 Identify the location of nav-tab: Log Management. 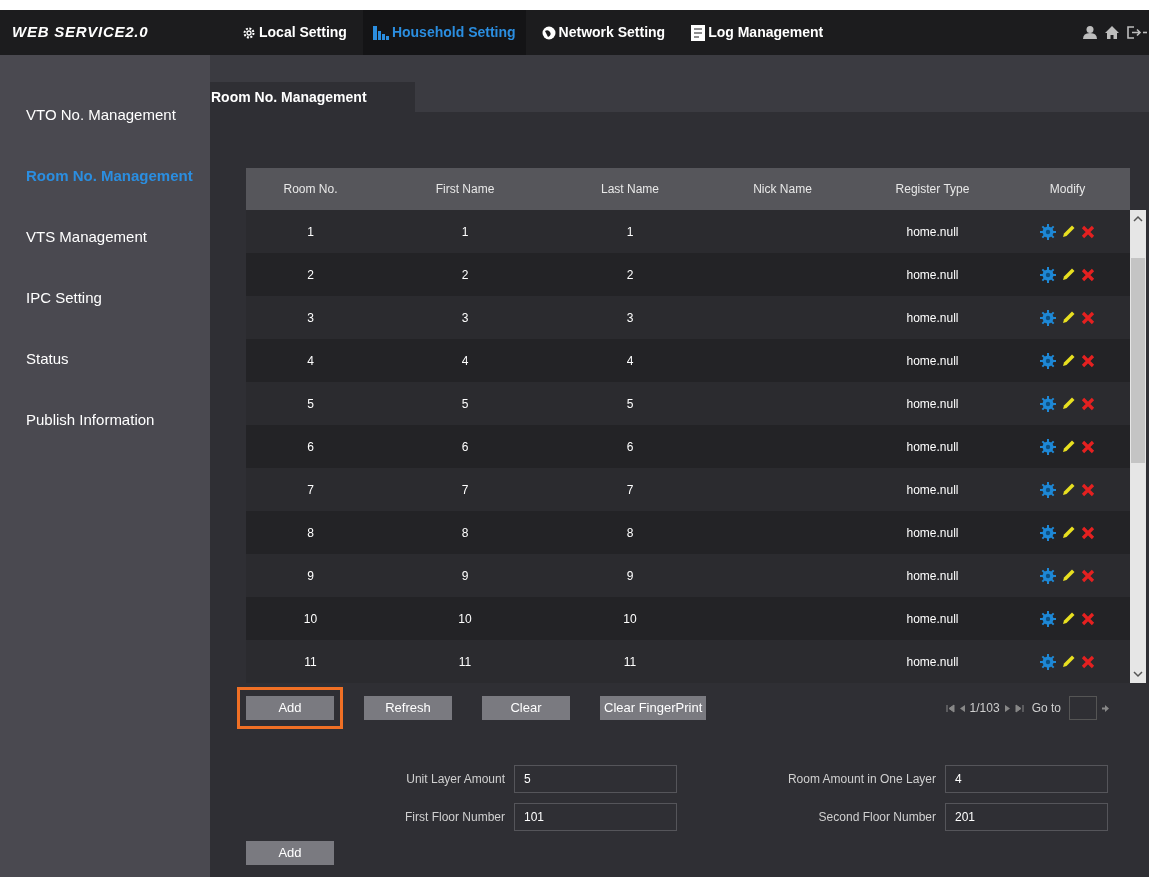
(757, 32).